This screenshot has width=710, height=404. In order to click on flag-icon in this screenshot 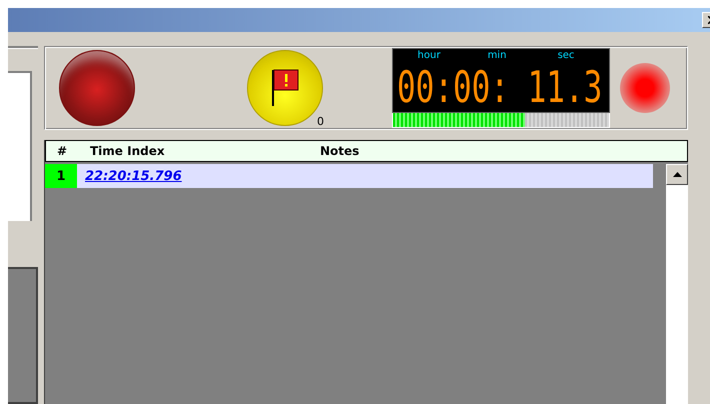, I will do `click(285, 88)`.